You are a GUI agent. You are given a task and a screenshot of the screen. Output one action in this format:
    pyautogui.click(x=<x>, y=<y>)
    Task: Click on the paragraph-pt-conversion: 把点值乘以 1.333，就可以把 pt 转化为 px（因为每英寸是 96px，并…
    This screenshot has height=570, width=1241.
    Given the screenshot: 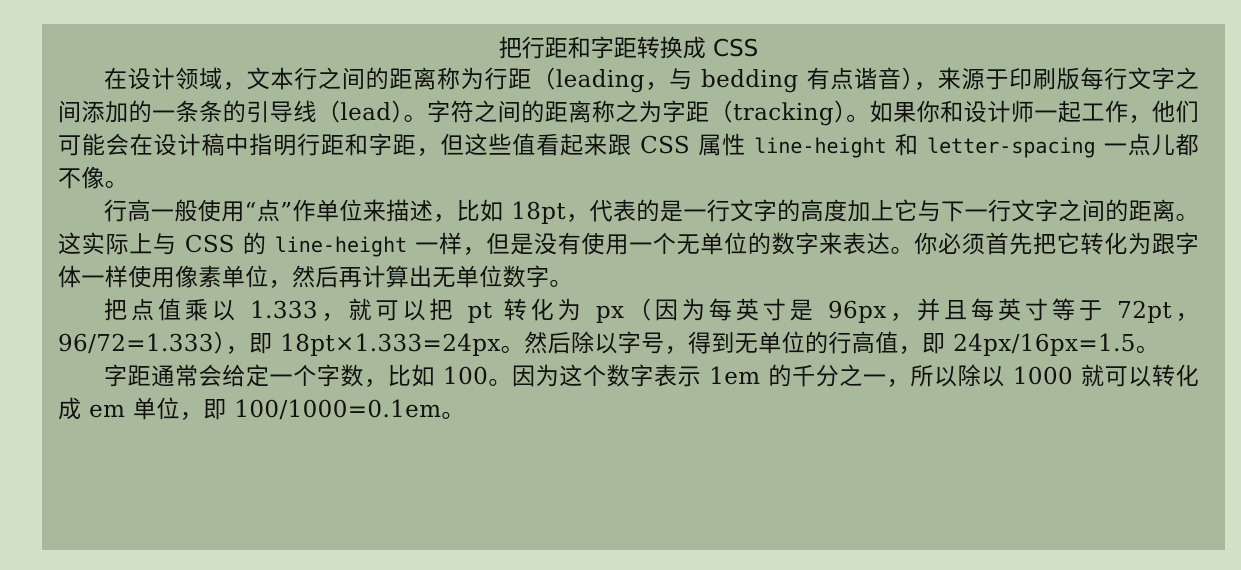 What is the action you would take?
    pyautogui.click(x=628, y=327)
    